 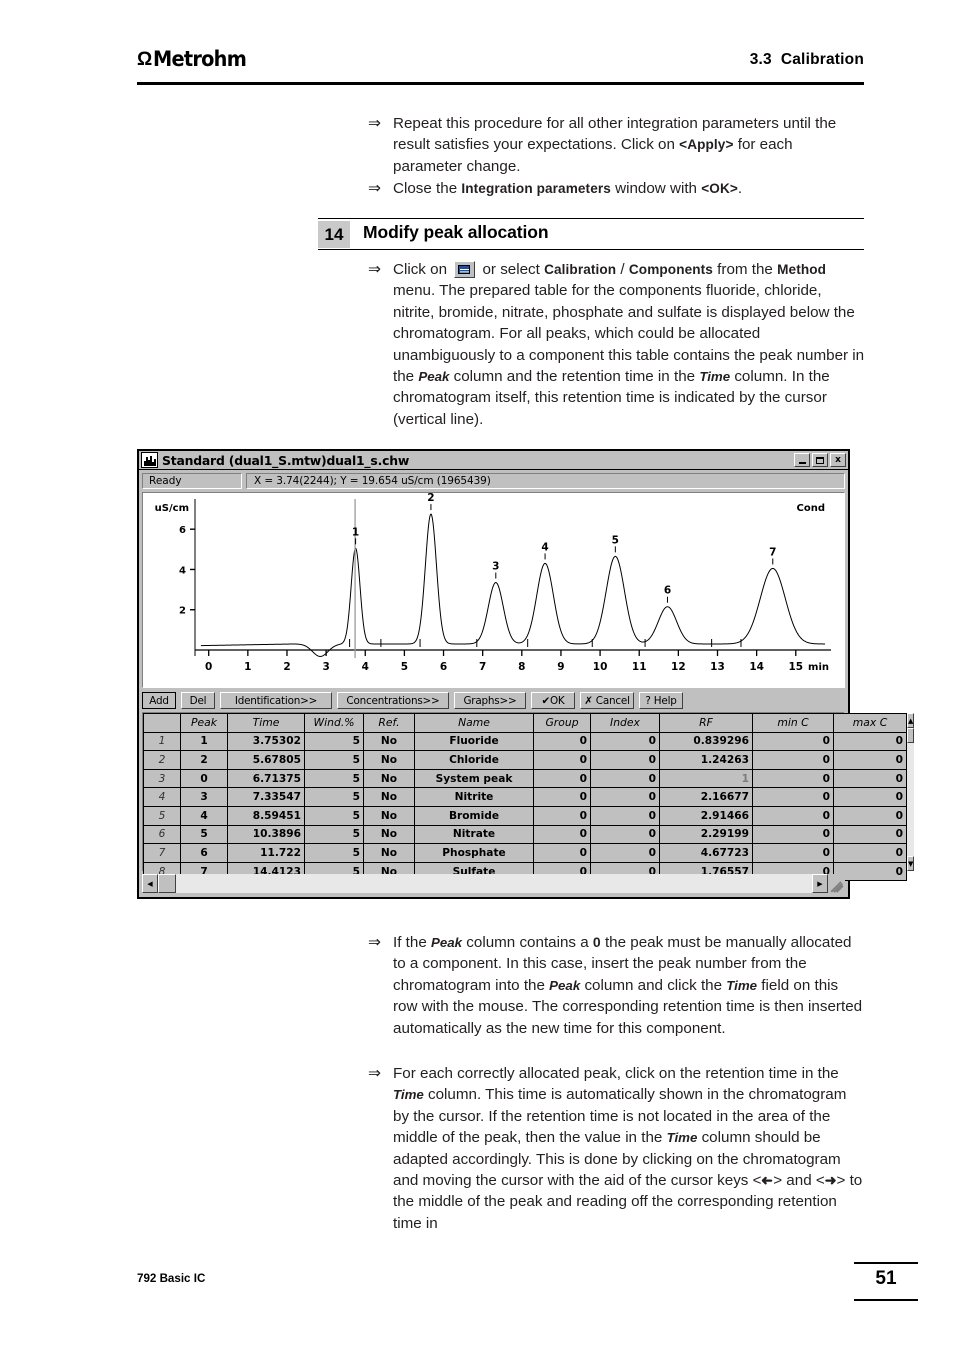 I want to click on column-header-name: Name, so click(x=474, y=723).